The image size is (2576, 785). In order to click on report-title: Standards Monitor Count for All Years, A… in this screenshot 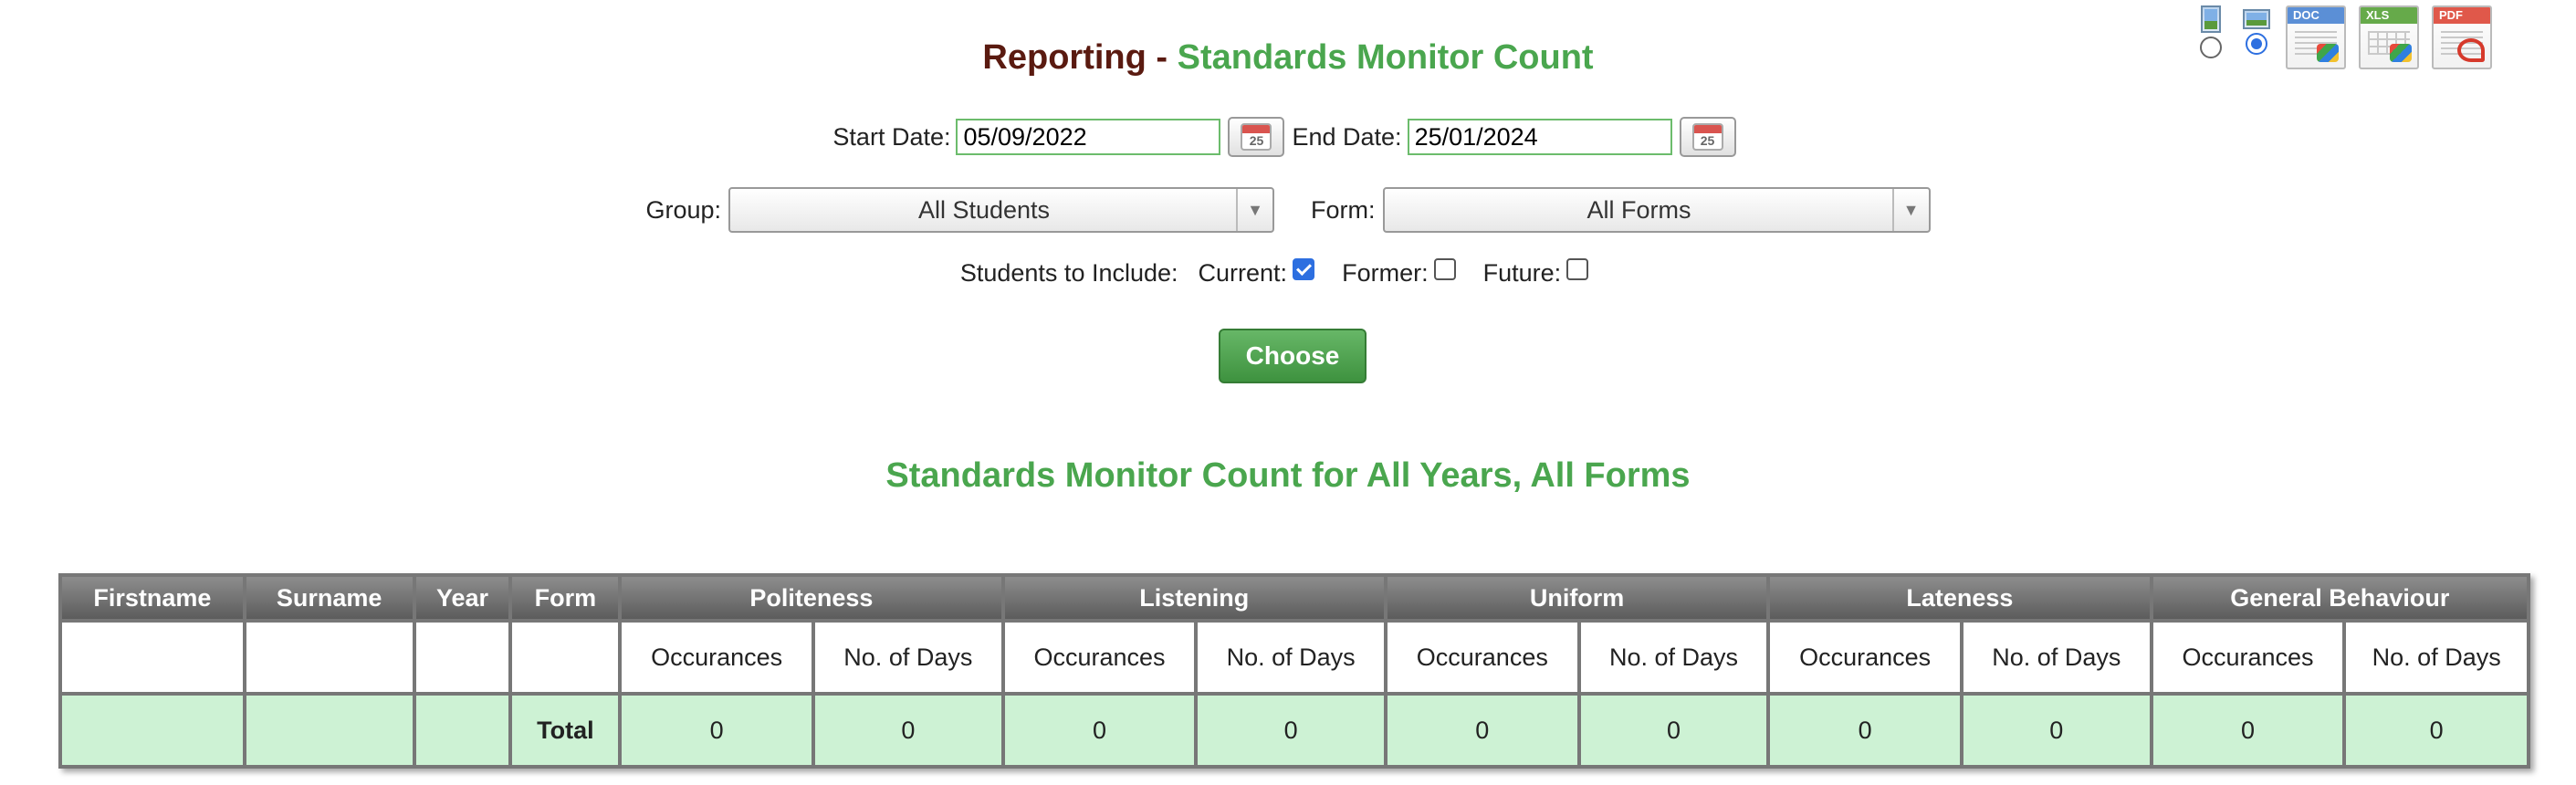, I will do `click(1288, 475)`.